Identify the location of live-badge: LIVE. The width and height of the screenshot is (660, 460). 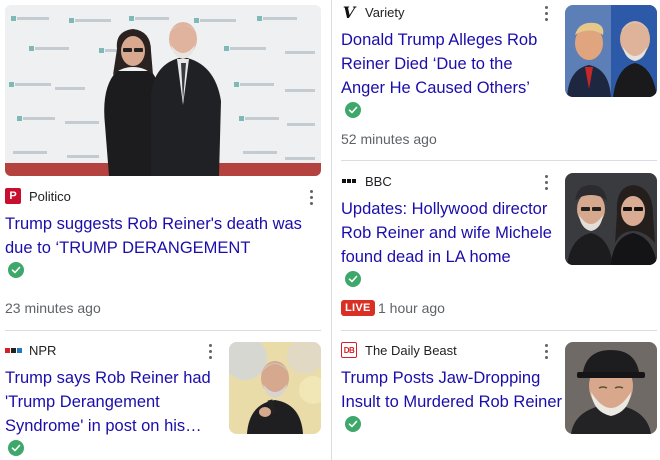
(358, 308).